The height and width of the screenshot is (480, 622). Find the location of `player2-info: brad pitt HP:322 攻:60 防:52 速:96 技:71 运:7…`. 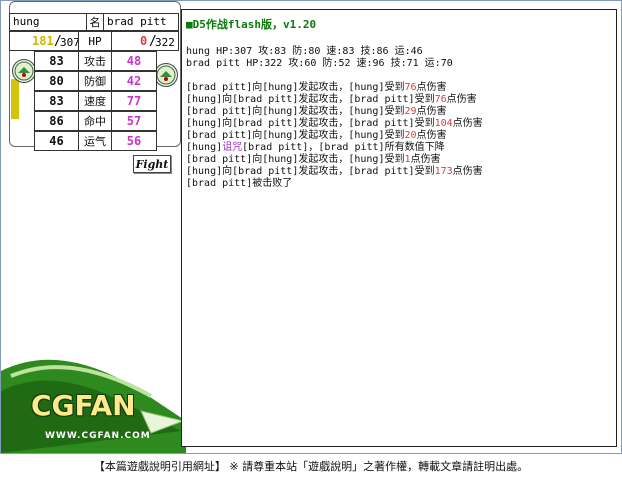

player2-info: brad pitt HP:322 攻:60 防:52 速:96 技:71 运:7… is located at coordinates (319, 63).